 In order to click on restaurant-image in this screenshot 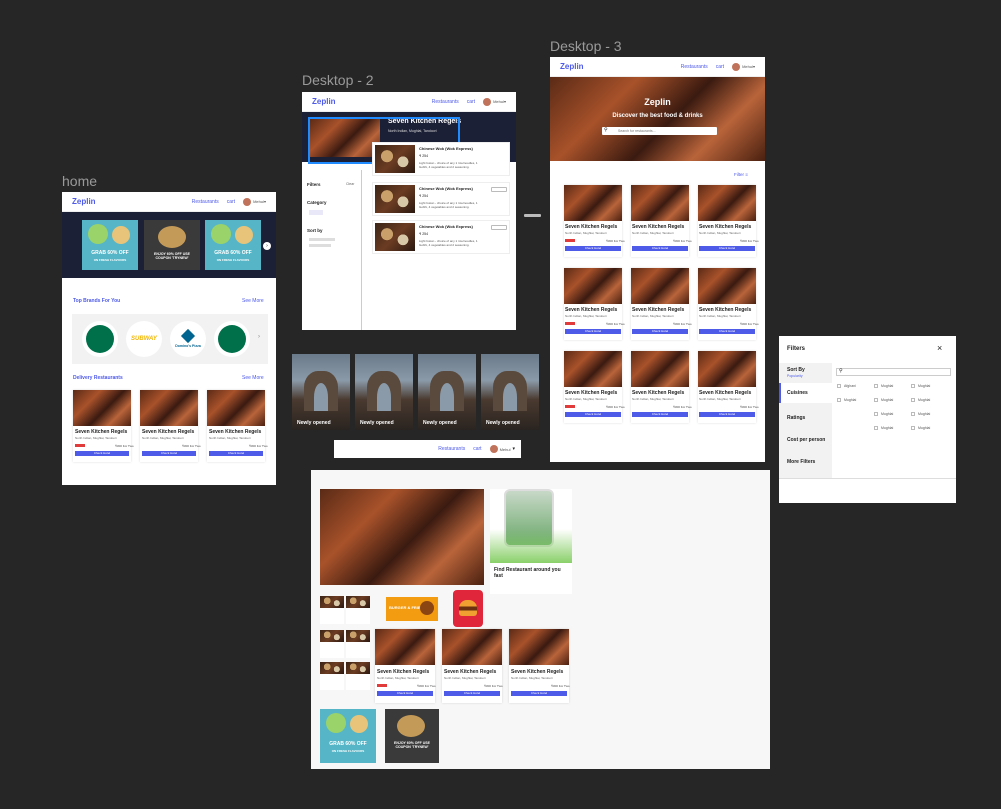, I will do `click(660, 203)`.